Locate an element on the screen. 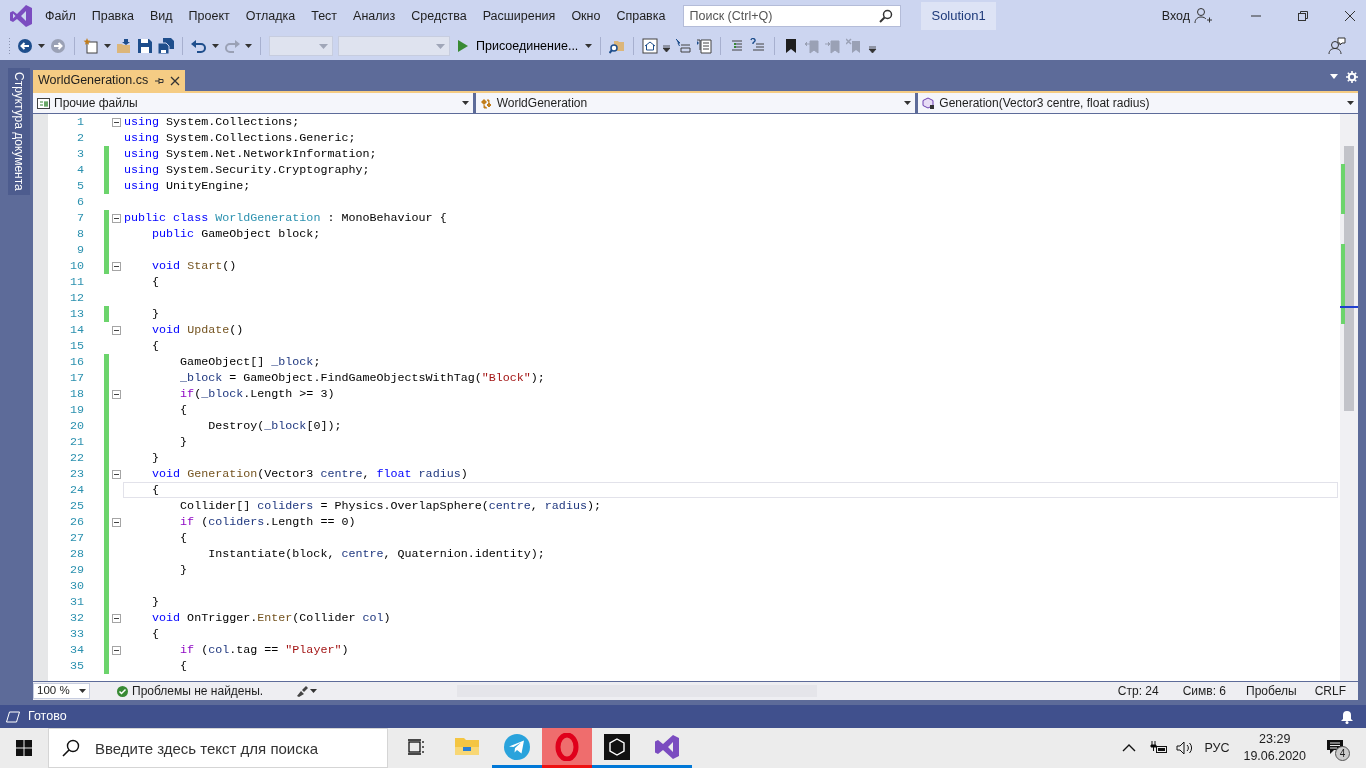  menu-item: Правка is located at coordinates (112, 16).